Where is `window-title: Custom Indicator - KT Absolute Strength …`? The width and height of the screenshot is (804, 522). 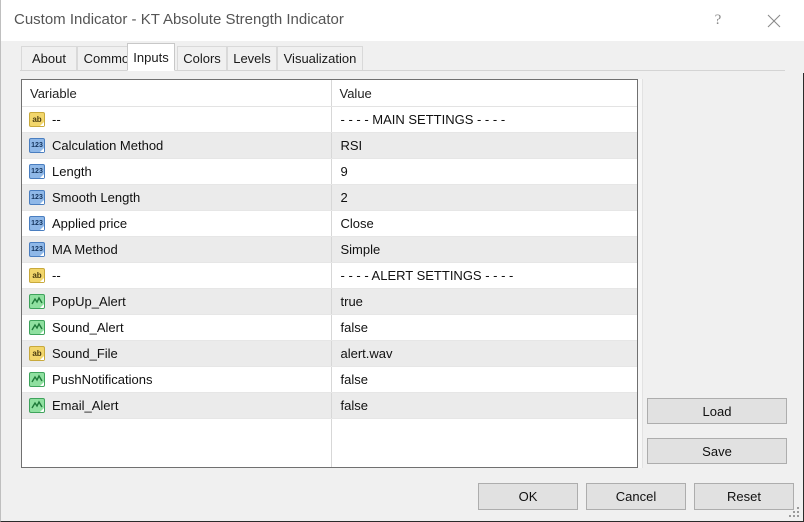
window-title: Custom Indicator - KT Absolute Strength … is located at coordinates (179, 19).